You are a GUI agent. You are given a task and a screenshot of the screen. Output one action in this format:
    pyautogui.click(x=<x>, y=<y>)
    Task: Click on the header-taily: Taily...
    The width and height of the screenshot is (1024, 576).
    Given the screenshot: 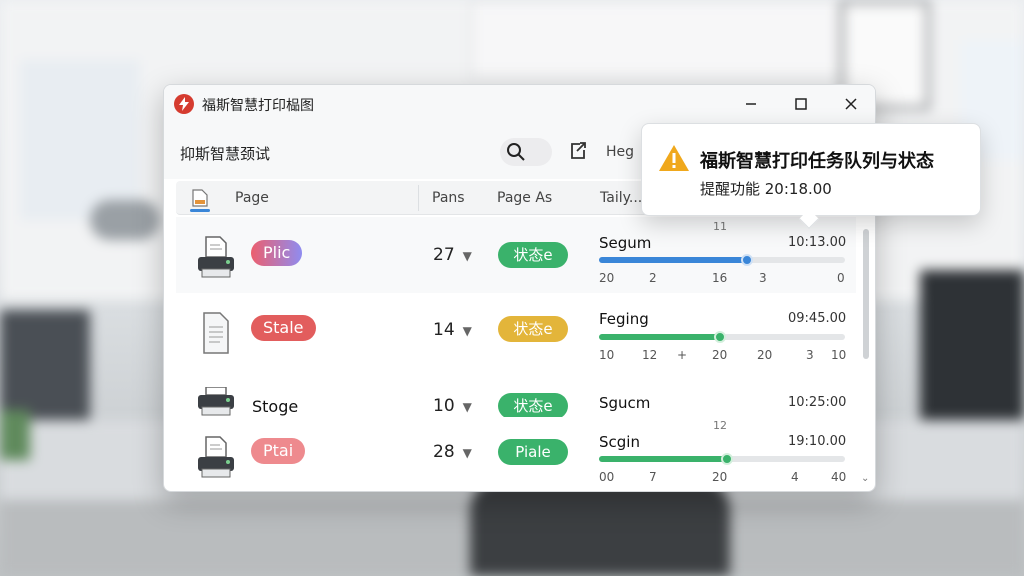 What is the action you would take?
    pyautogui.click(x=621, y=198)
    